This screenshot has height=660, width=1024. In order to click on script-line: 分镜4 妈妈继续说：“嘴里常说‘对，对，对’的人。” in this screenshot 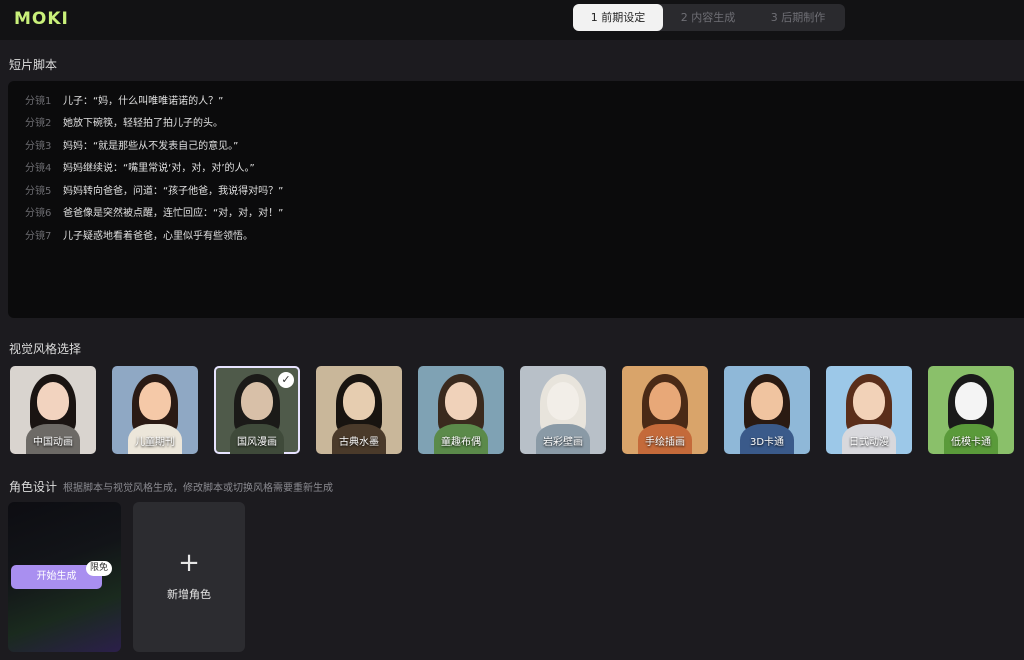, I will do `click(140, 169)`.